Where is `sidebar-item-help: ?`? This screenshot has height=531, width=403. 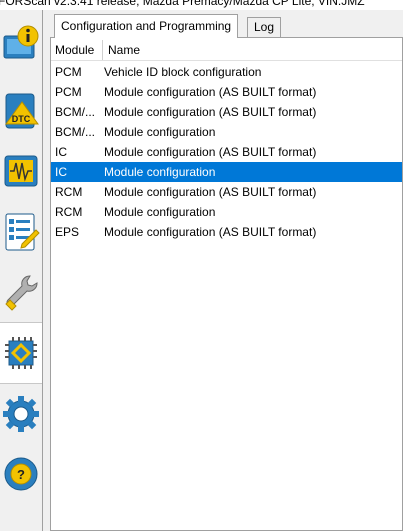
sidebar-item-help: ? is located at coordinates (21, 474).